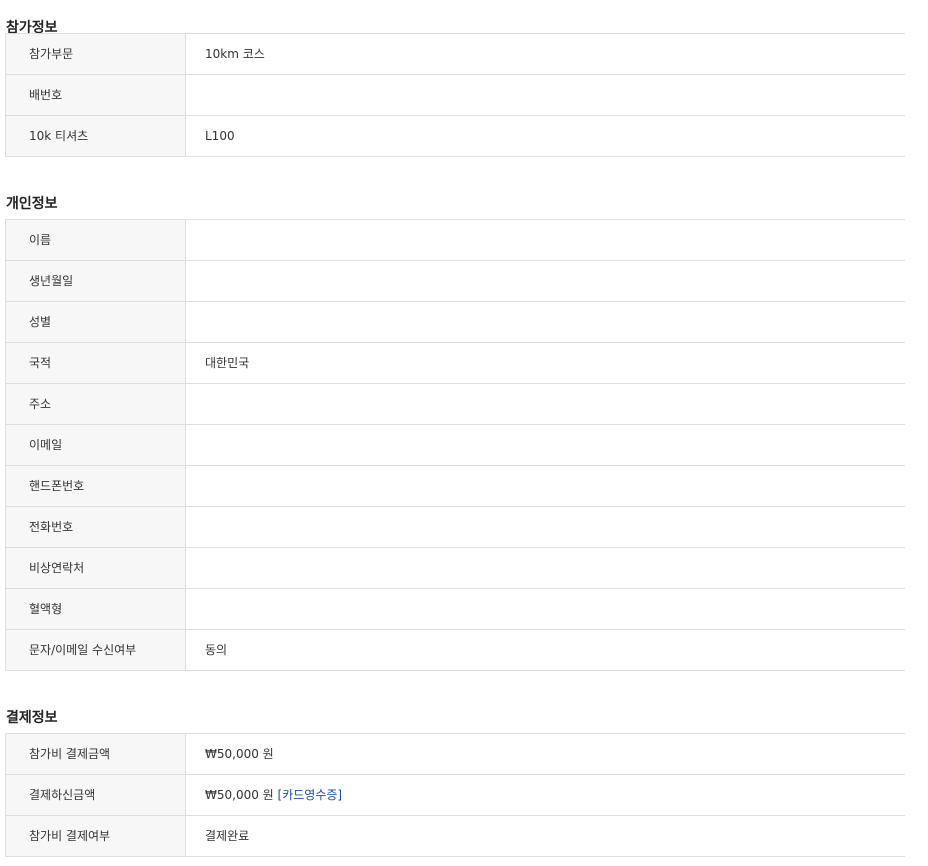 The image size is (928, 866). I want to click on row-value-address, so click(545, 404).